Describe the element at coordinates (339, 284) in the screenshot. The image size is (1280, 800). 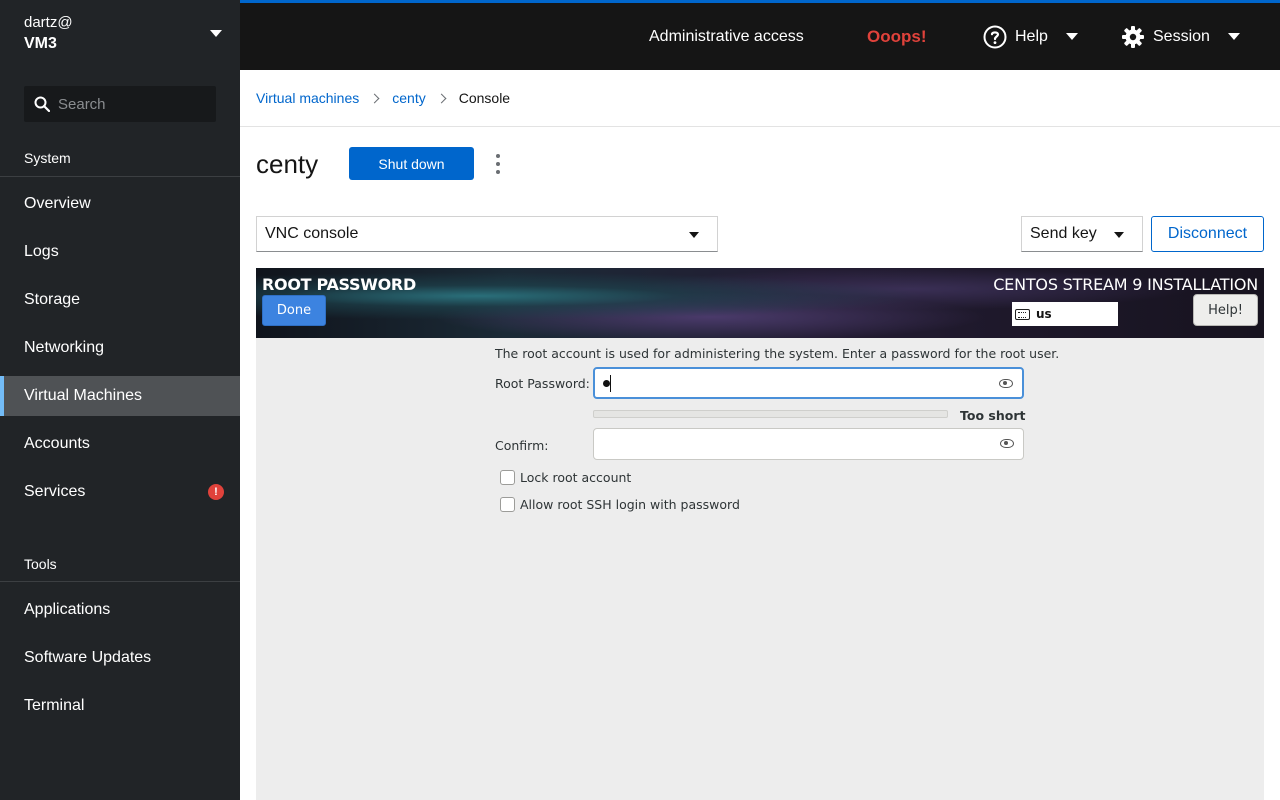
I see `installer-spoke-title: ROOT PASSWORD` at that location.